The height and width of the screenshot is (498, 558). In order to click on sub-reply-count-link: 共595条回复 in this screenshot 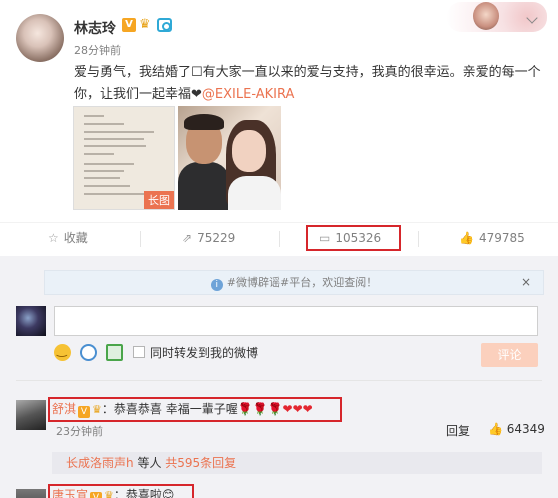, I will do `click(200, 463)`.